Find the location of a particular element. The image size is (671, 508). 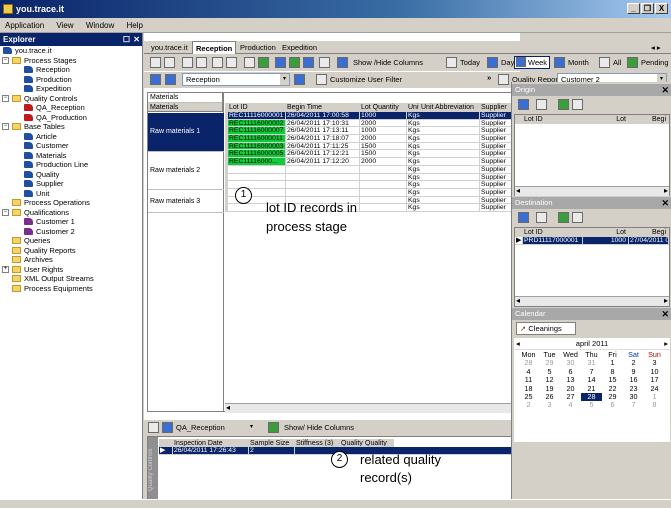

origin-col-lot: Lot is located at coordinates (606, 119).